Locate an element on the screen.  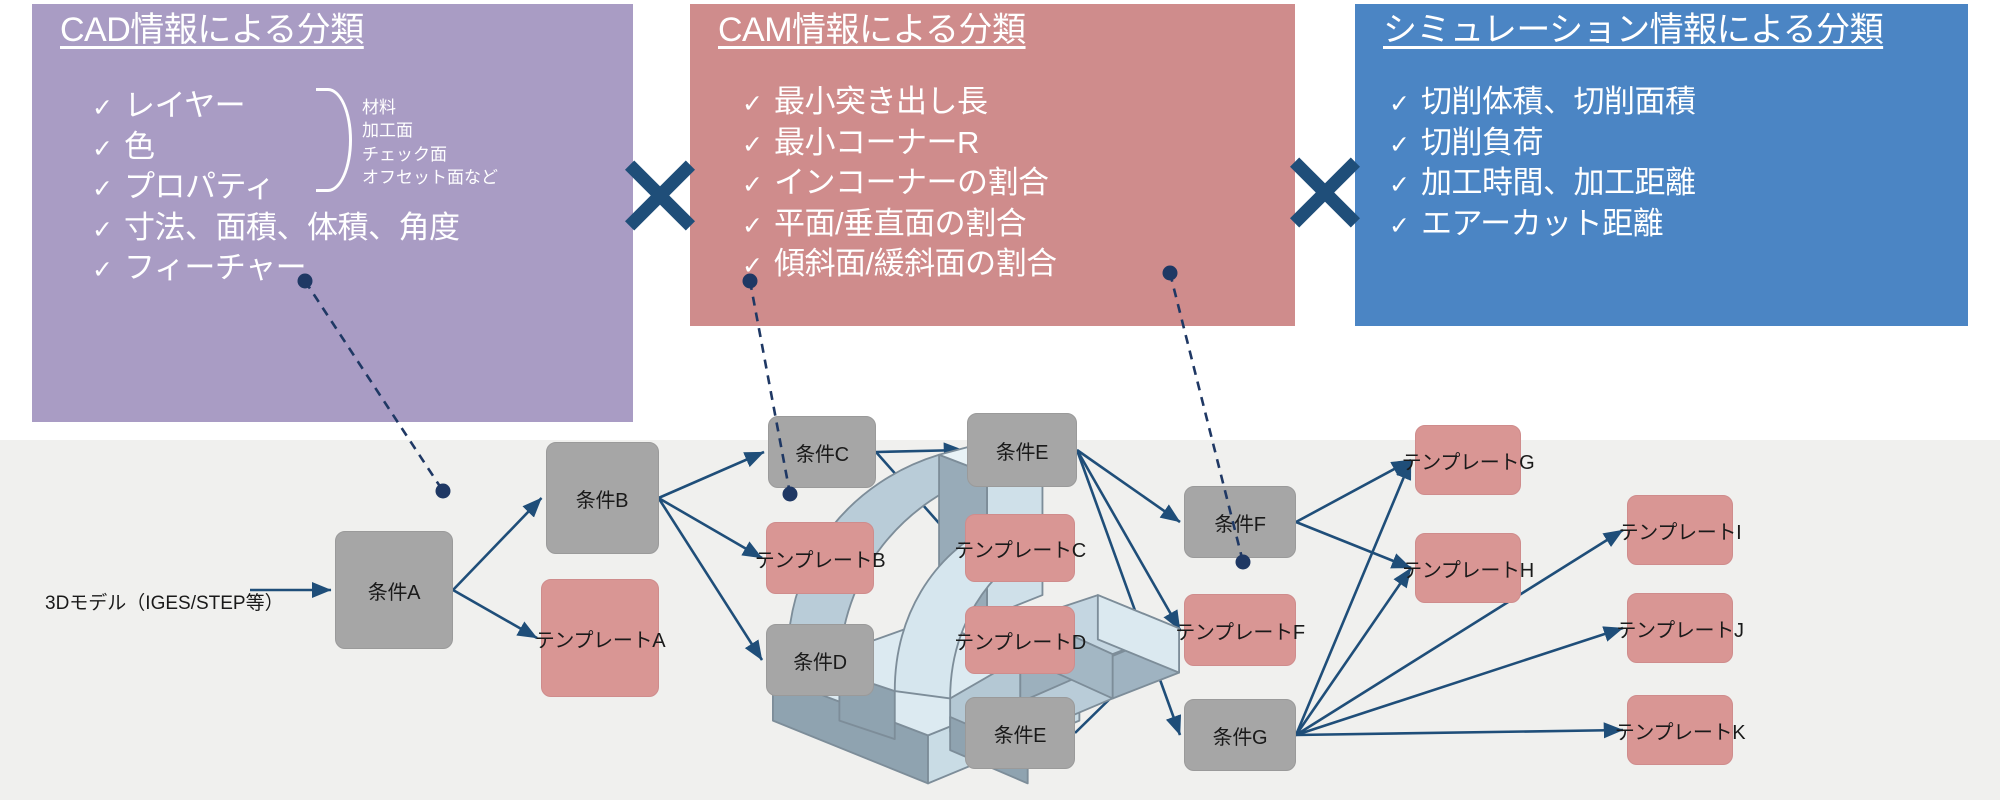
list-item-label: エアーカット距離 is located at coordinates (1542, 223).